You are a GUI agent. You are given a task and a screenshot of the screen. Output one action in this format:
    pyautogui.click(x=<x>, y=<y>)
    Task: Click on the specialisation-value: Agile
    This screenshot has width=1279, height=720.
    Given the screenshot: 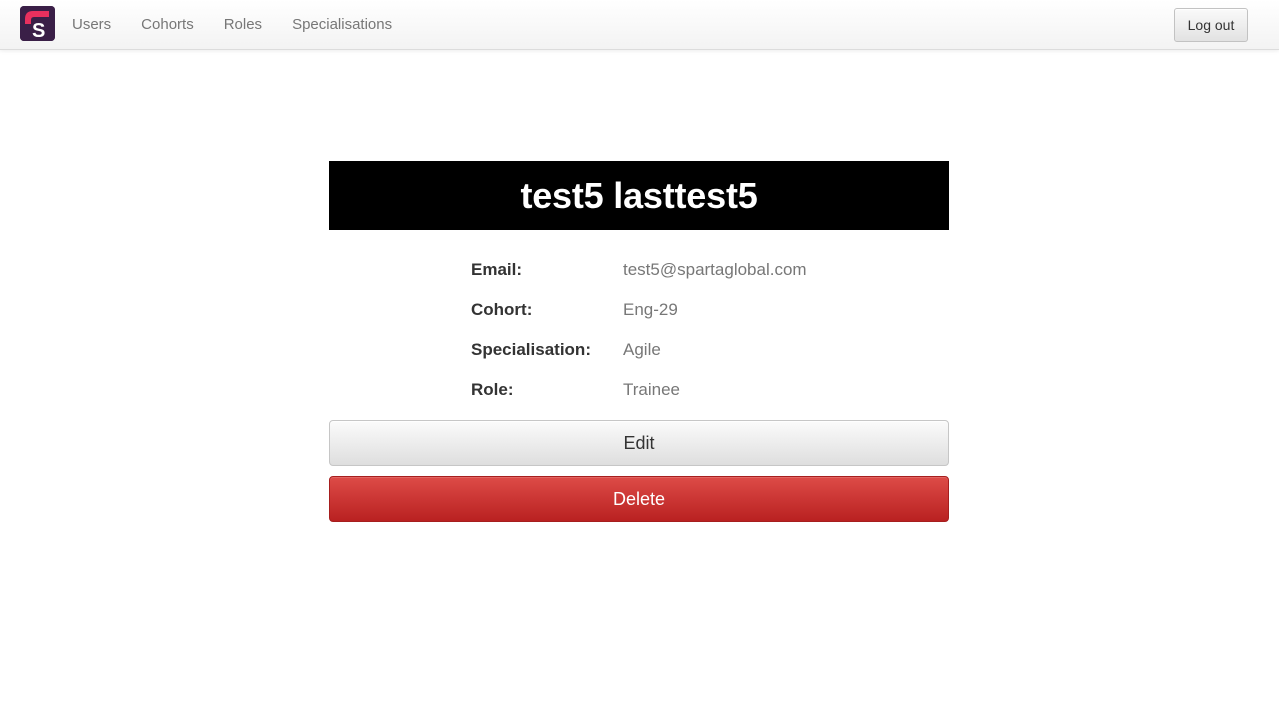 What is the action you would take?
    pyautogui.click(x=642, y=349)
    